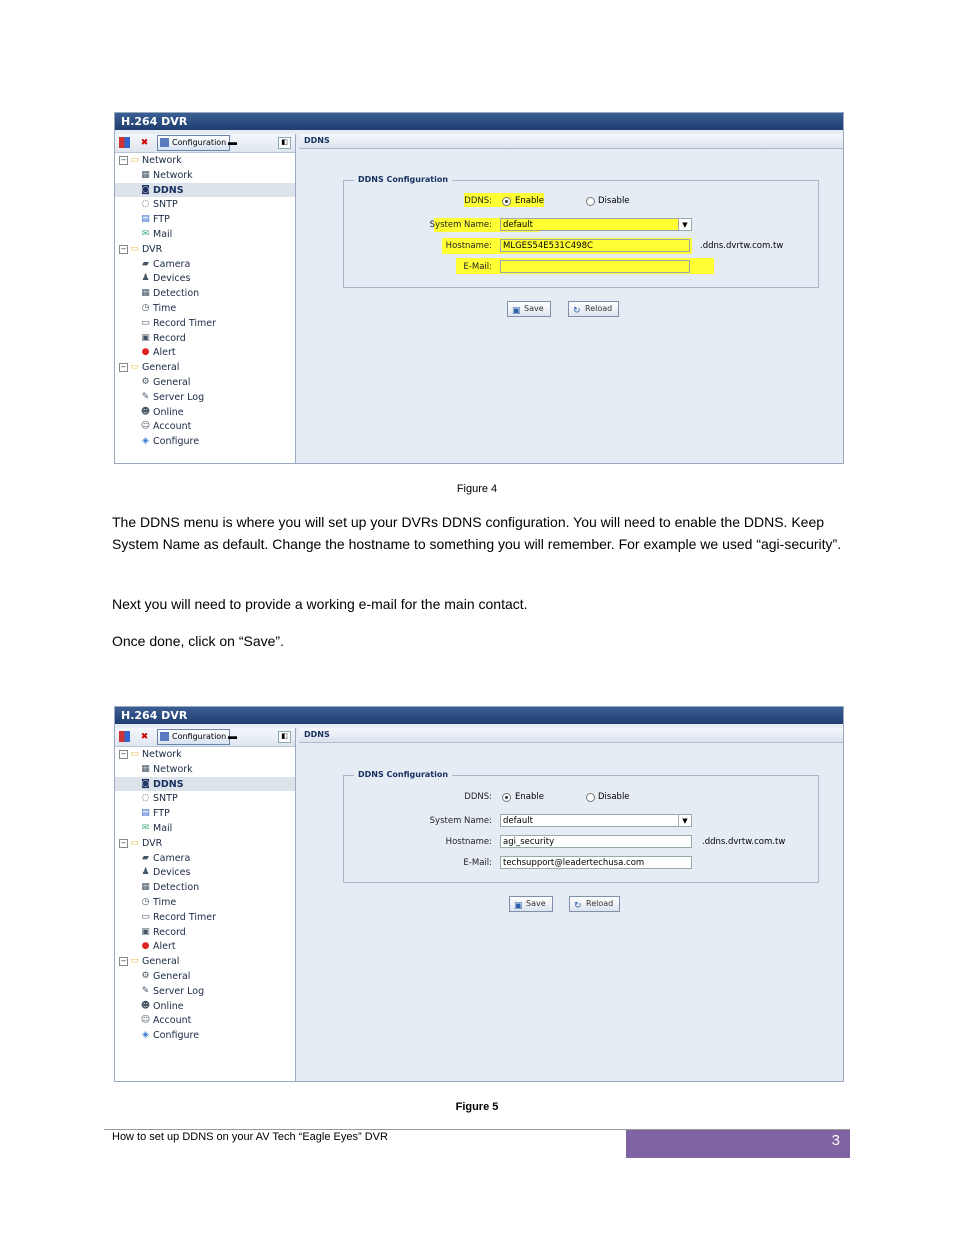  What do you see at coordinates (403, 179) in the screenshot?
I see `fieldset-legend: DDNS Configuration` at bounding box center [403, 179].